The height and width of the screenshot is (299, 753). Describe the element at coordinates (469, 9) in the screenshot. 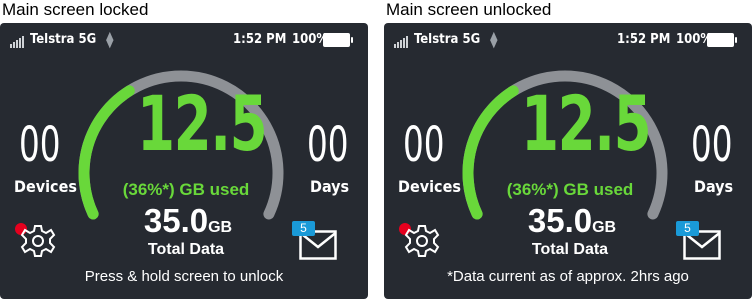

I see `unlocked-caption: Main screen unlocked` at that location.